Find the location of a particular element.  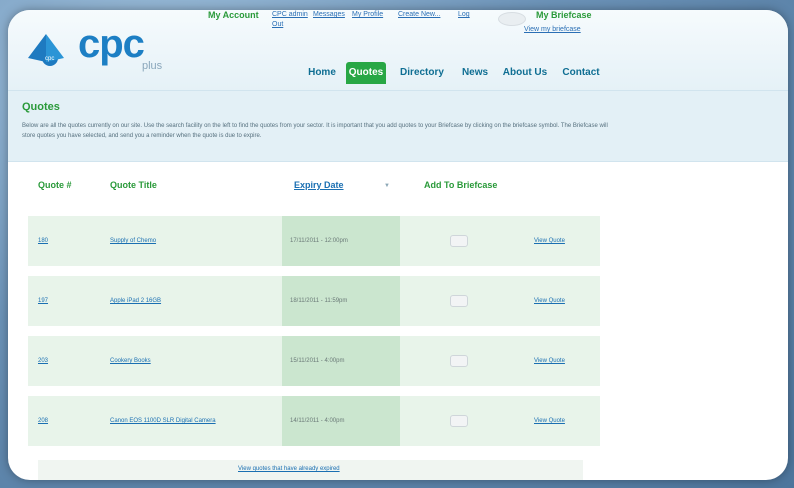

quote-title-link: Supply of Chemo is located at coordinates (133, 241).